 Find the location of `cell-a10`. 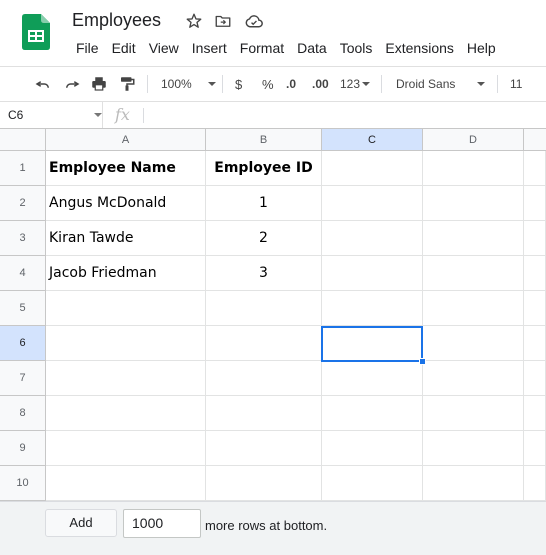

cell-a10 is located at coordinates (126, 483).